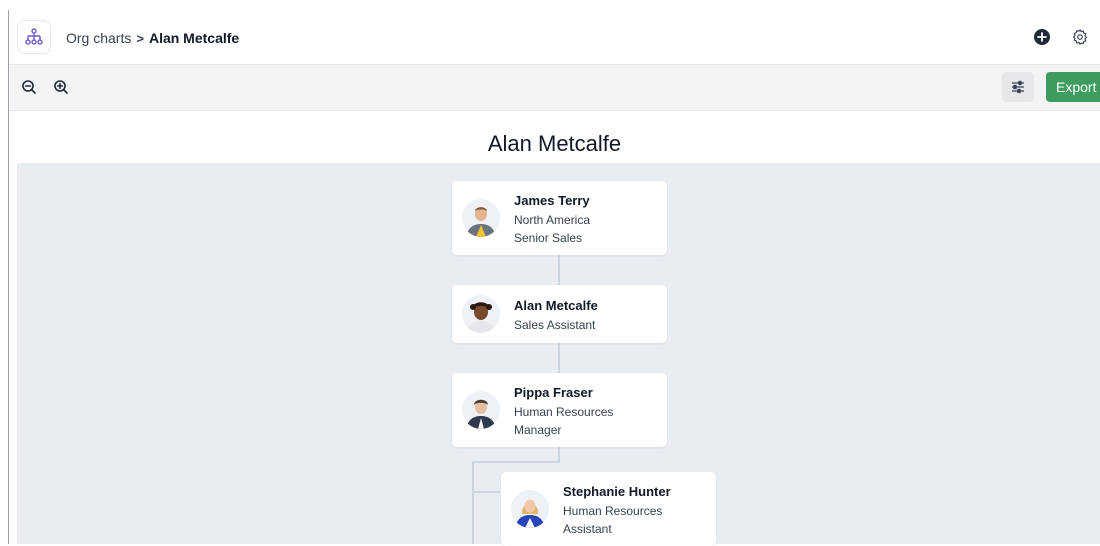 This screenshot has width=1100, height=546. Describe the element at coordinates (552, 220) in the screenshot. I see `person-region: North America` at that location.